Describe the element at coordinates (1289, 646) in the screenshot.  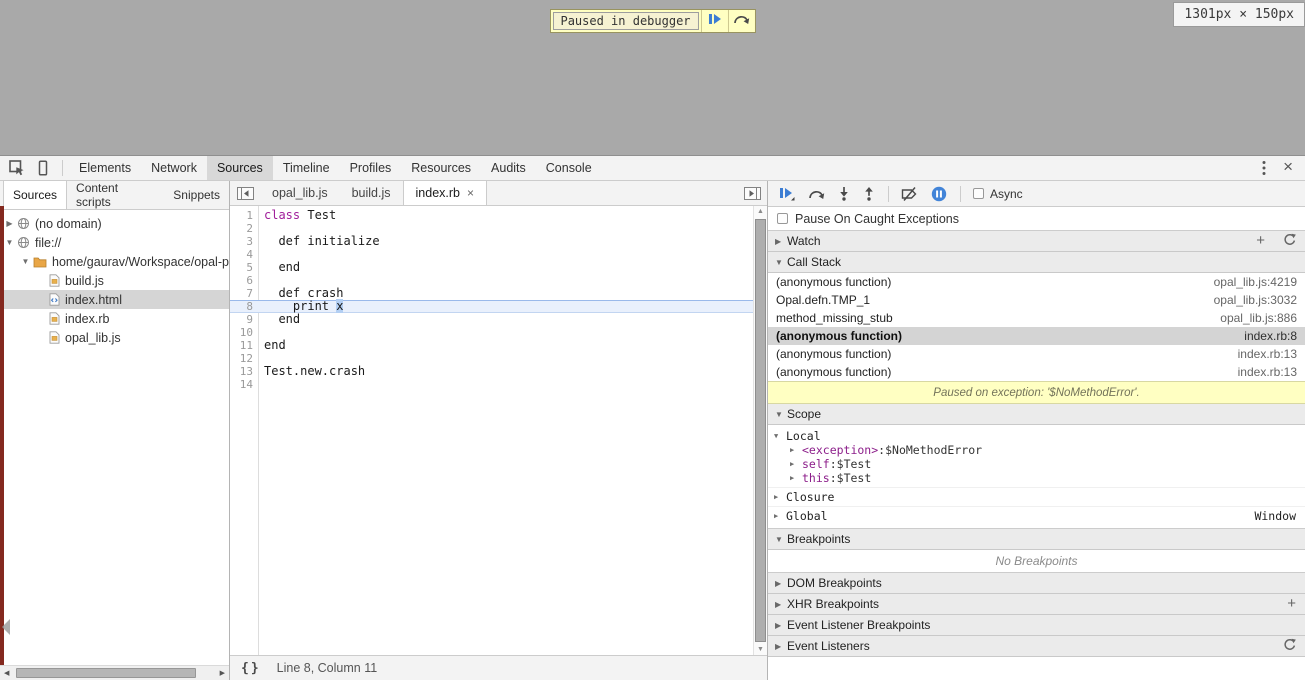
I see `refresh-icon` at that location.